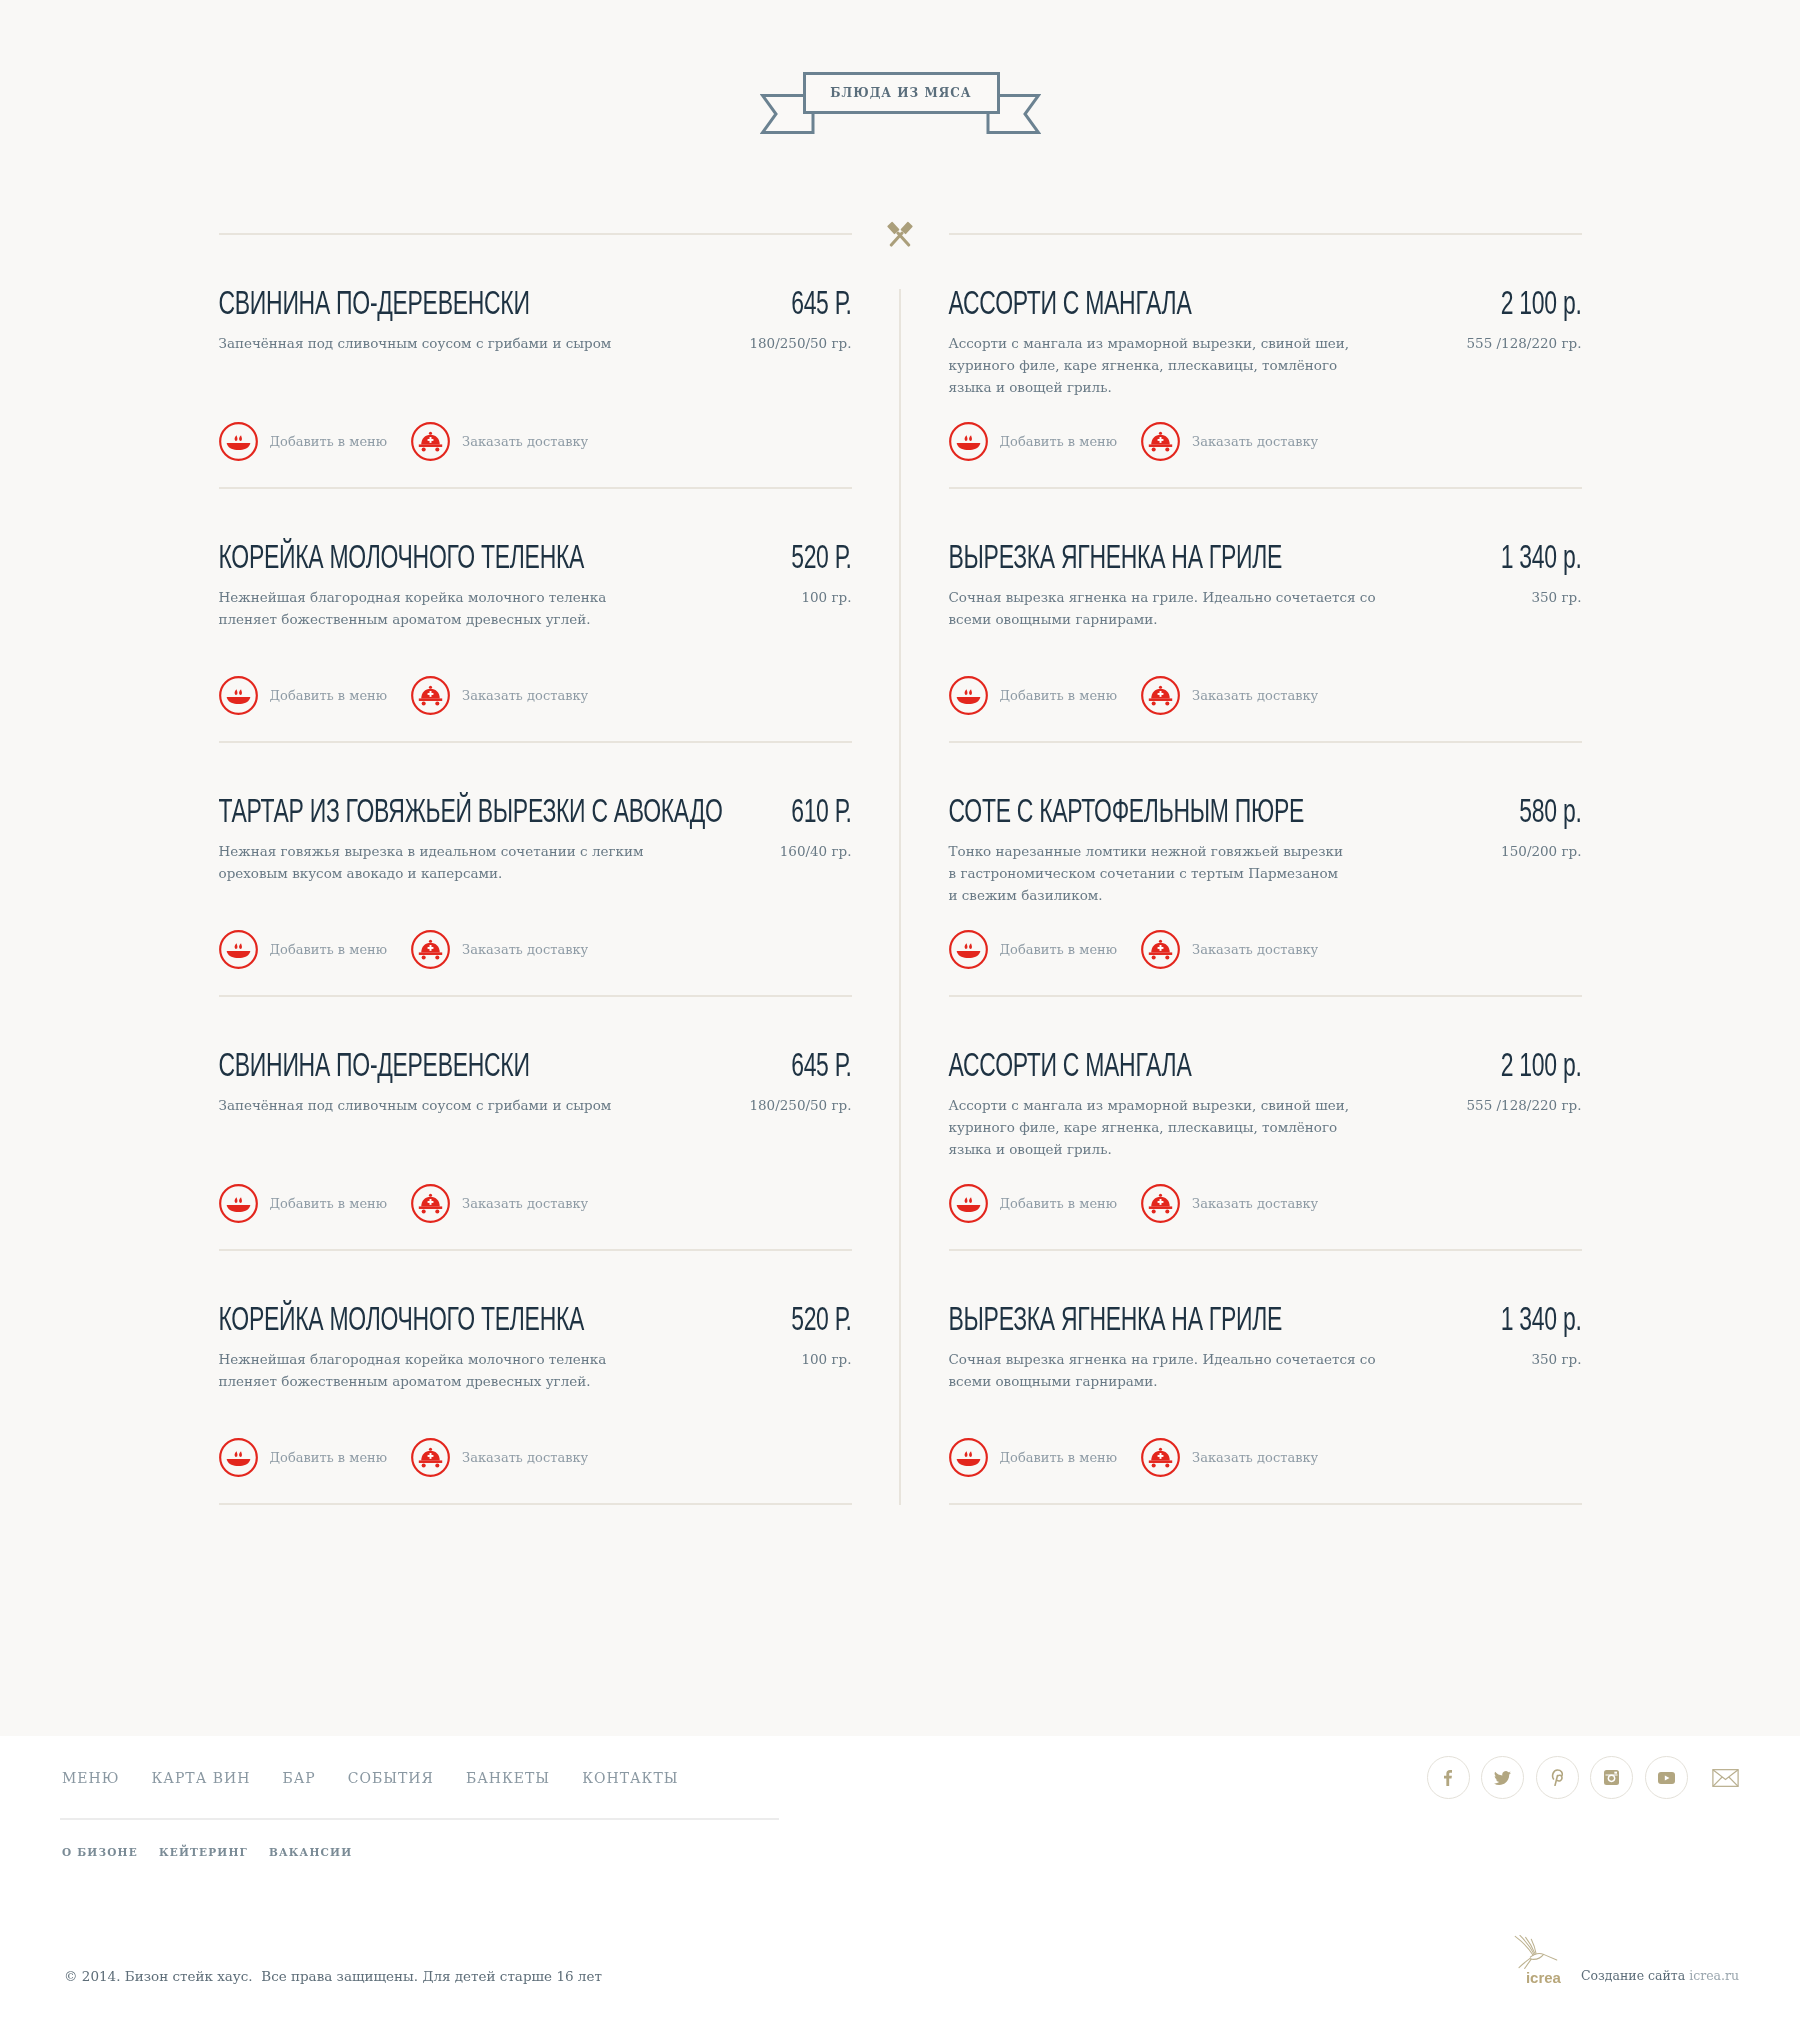 The image size is (1800, 2039). Describe the element at coordinates (630, 1777) in the screenshot. I see `footer-nav-link: КОНТАКТЫ` at that location.